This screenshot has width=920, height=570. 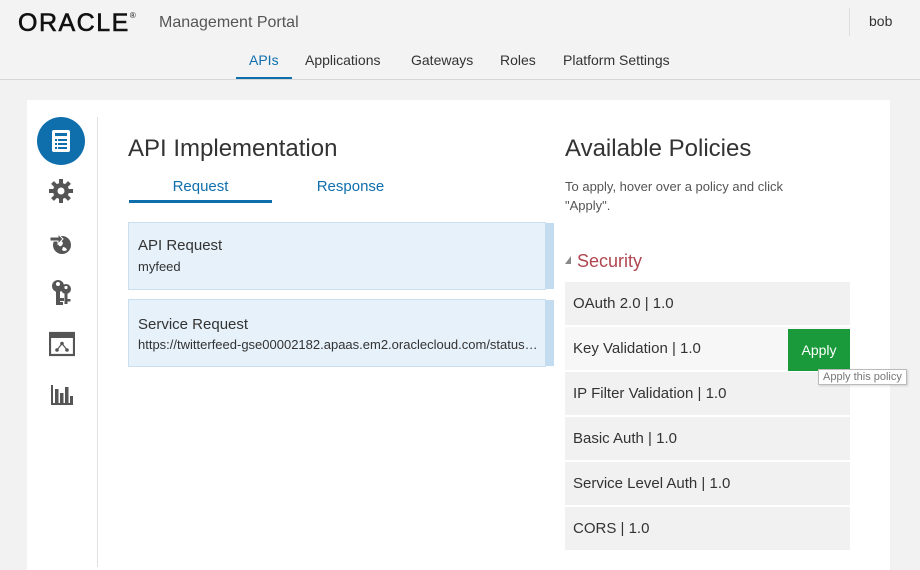 I want to click on tab-response: Response, so click(x=350, y=186).